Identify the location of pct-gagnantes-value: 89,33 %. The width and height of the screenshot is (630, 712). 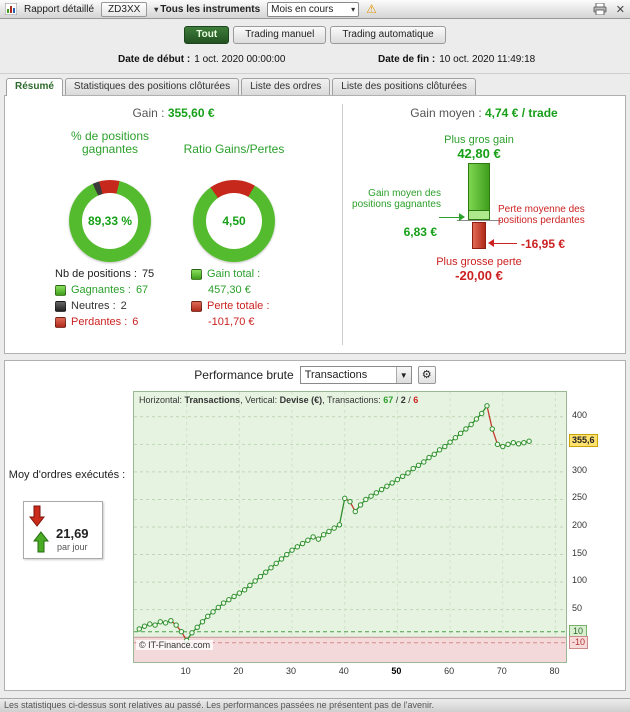
(110, 221).